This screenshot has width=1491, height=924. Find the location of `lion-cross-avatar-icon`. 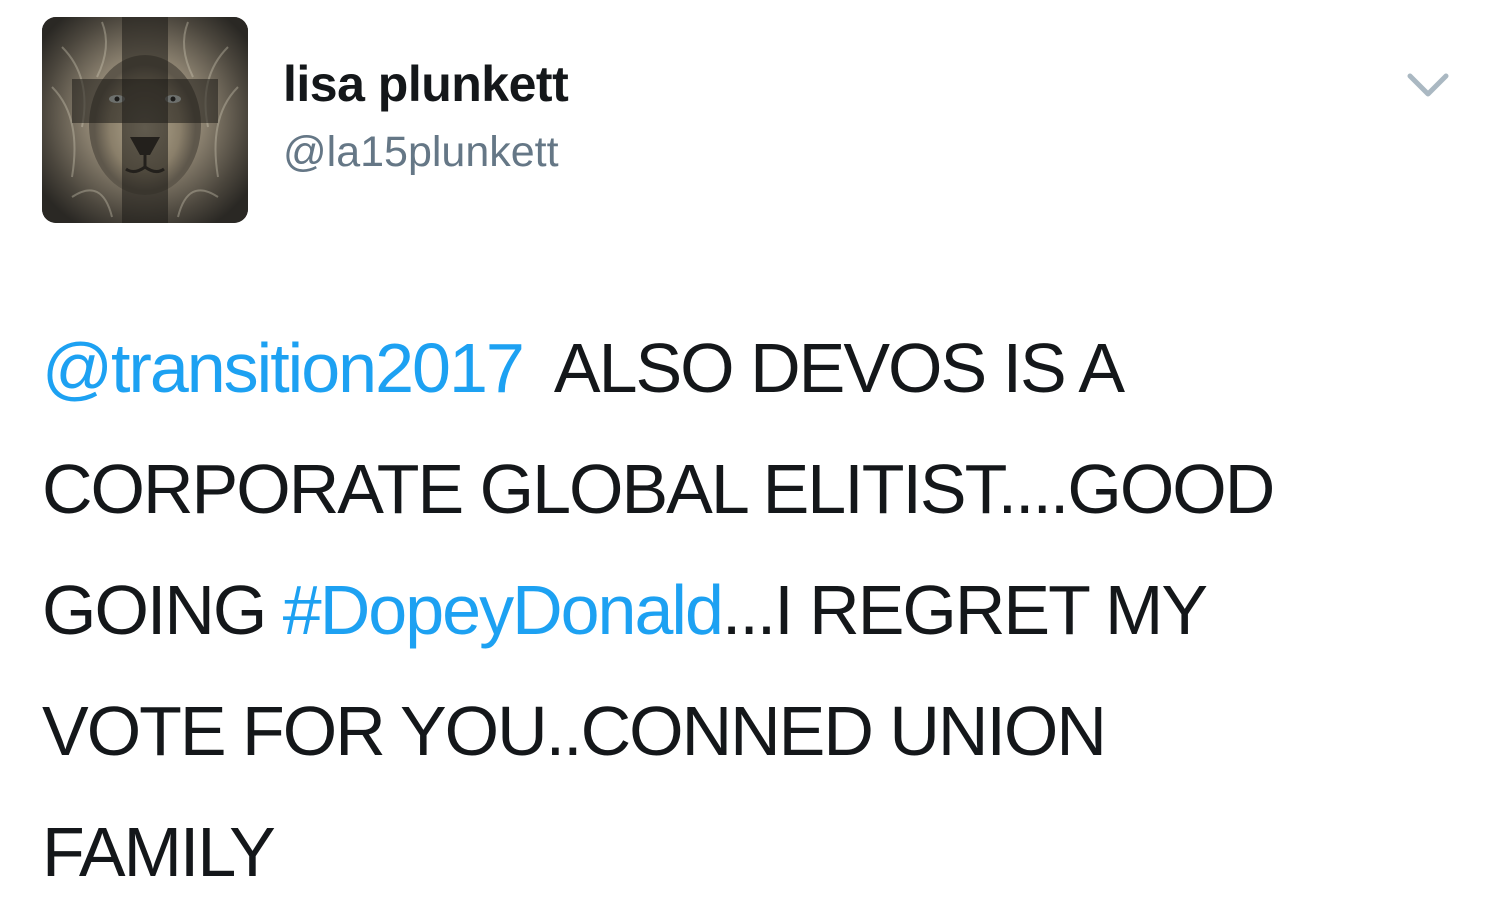

lion-cross-avatar-icon is located at coordinates (145, 120).